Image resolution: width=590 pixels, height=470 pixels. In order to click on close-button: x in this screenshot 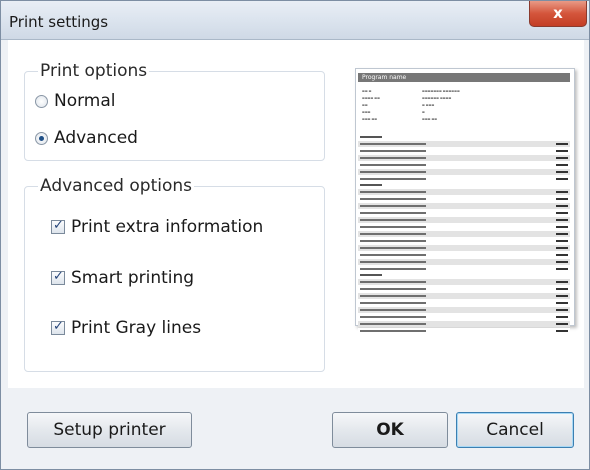, I will do `click(558, 14)`.